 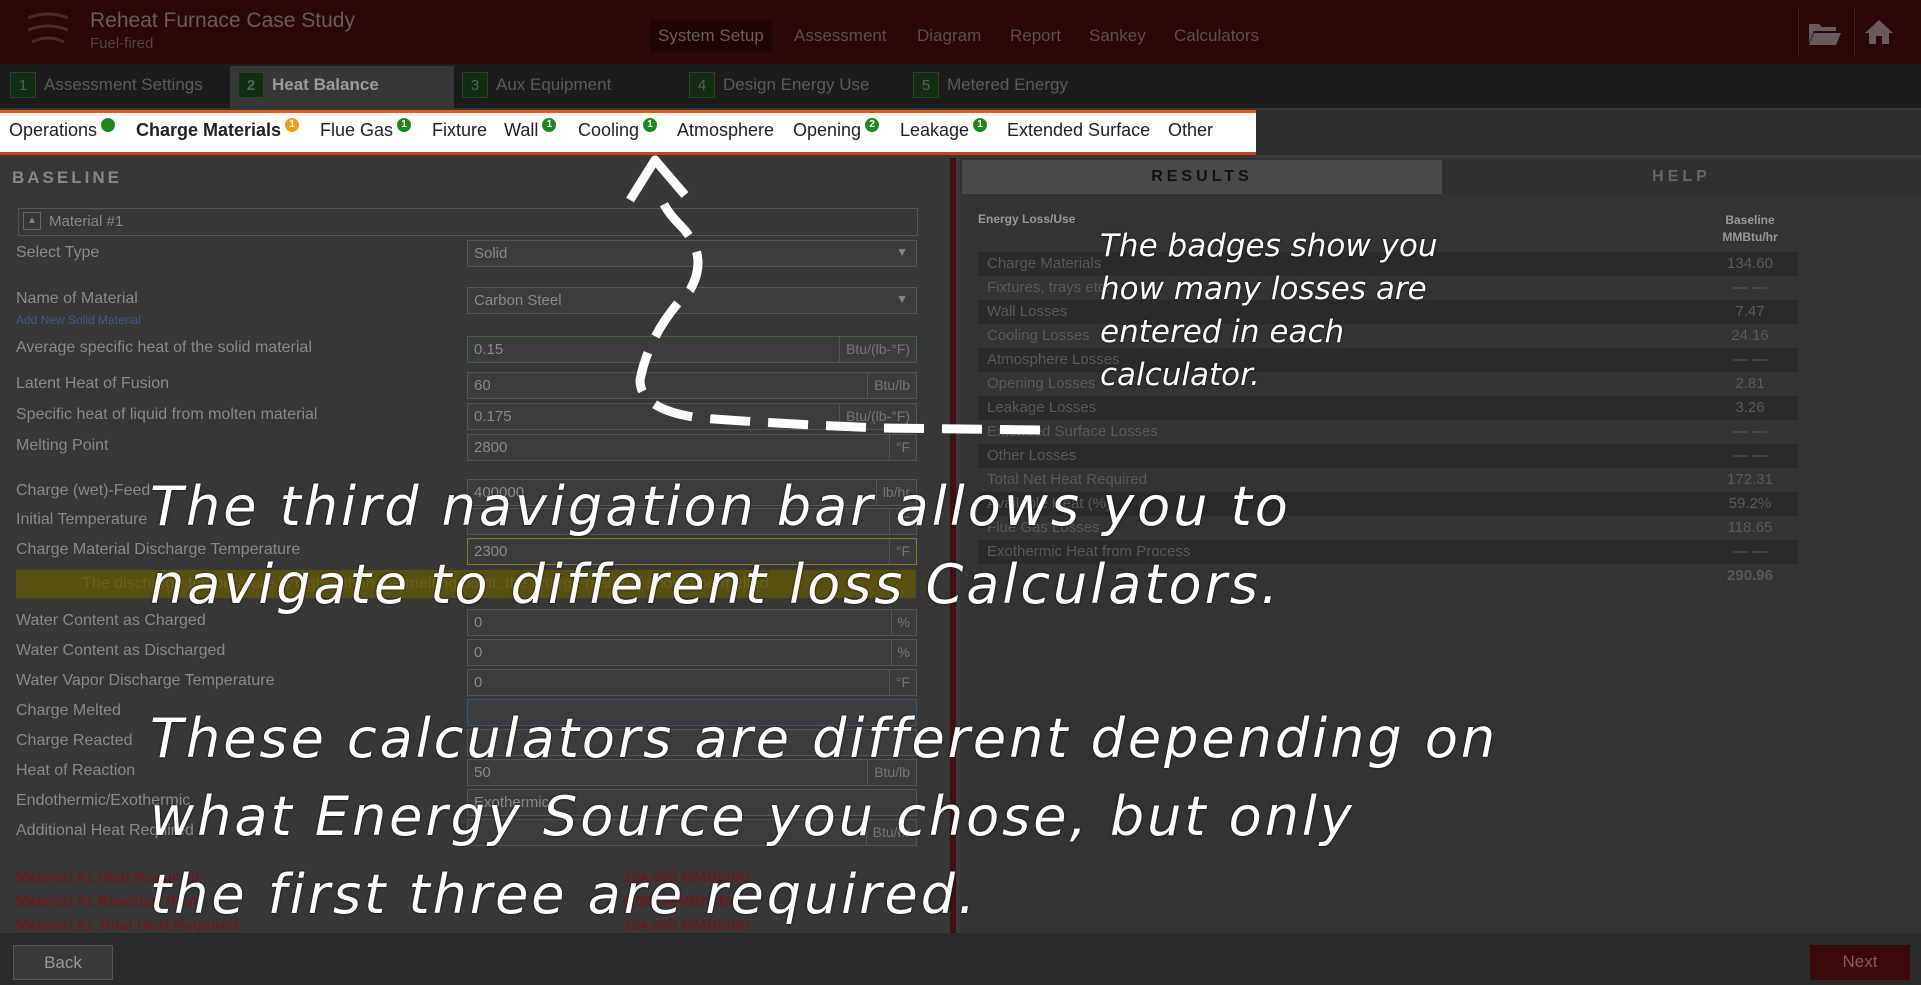 I want to click on result-label: Extended Surface Losses, so click(x=1072, y=431).